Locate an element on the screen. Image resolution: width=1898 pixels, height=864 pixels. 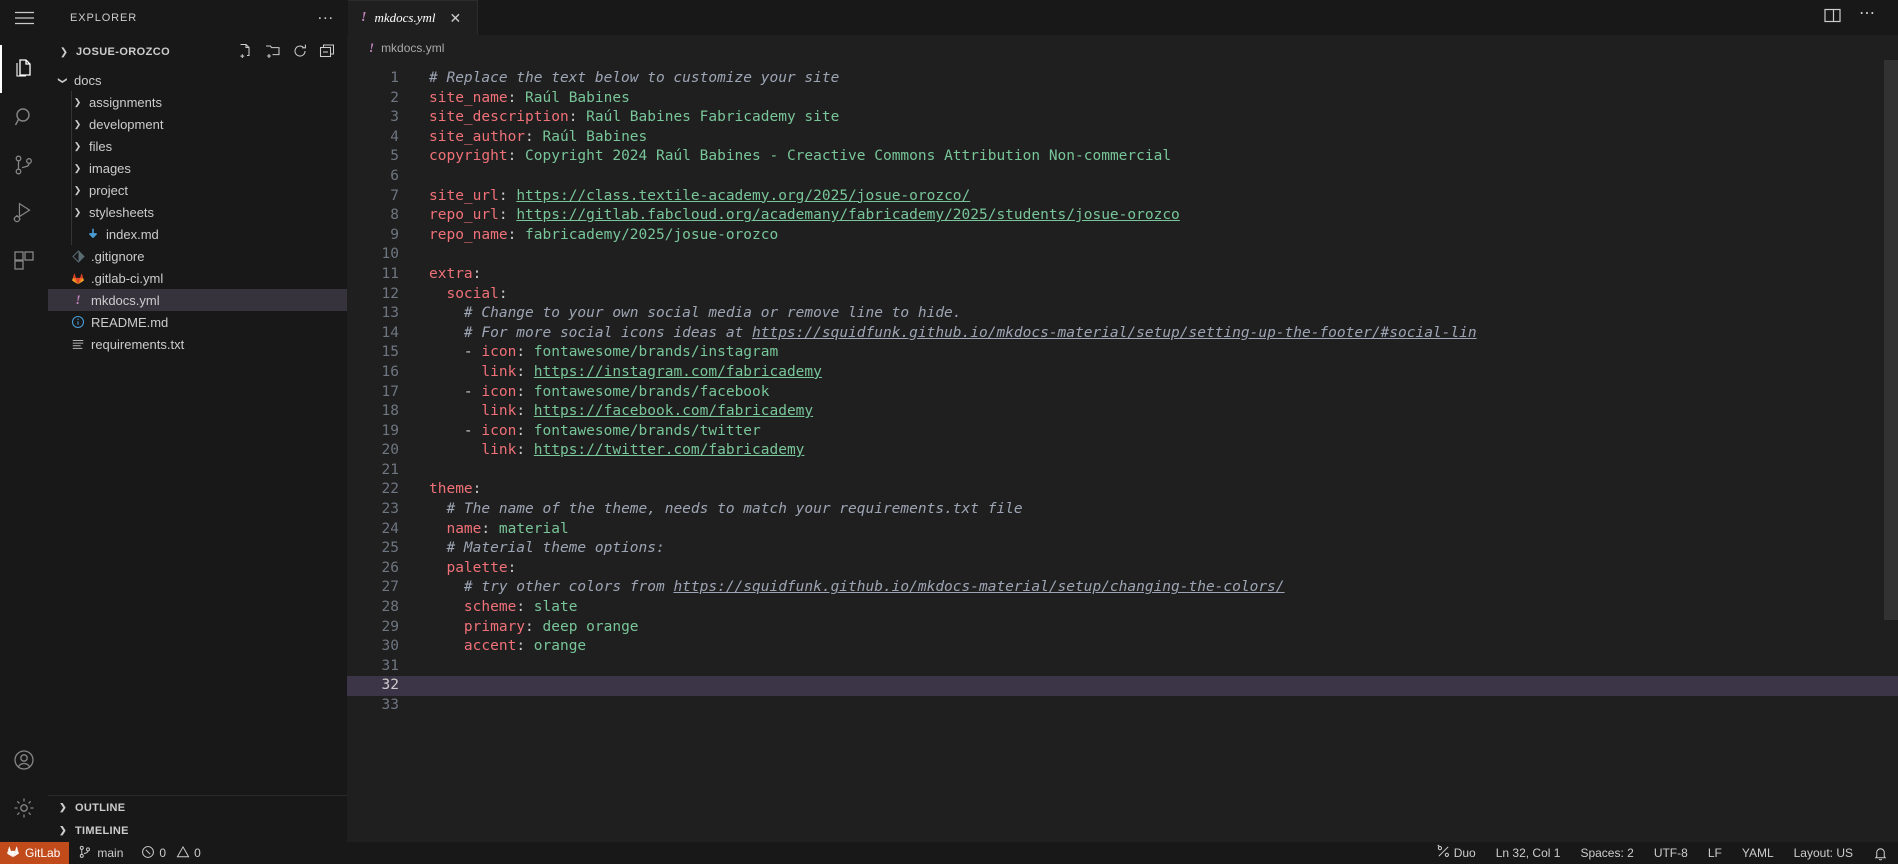
status-indentation: Spaces: 2 is located at coordinates (1606, 853).